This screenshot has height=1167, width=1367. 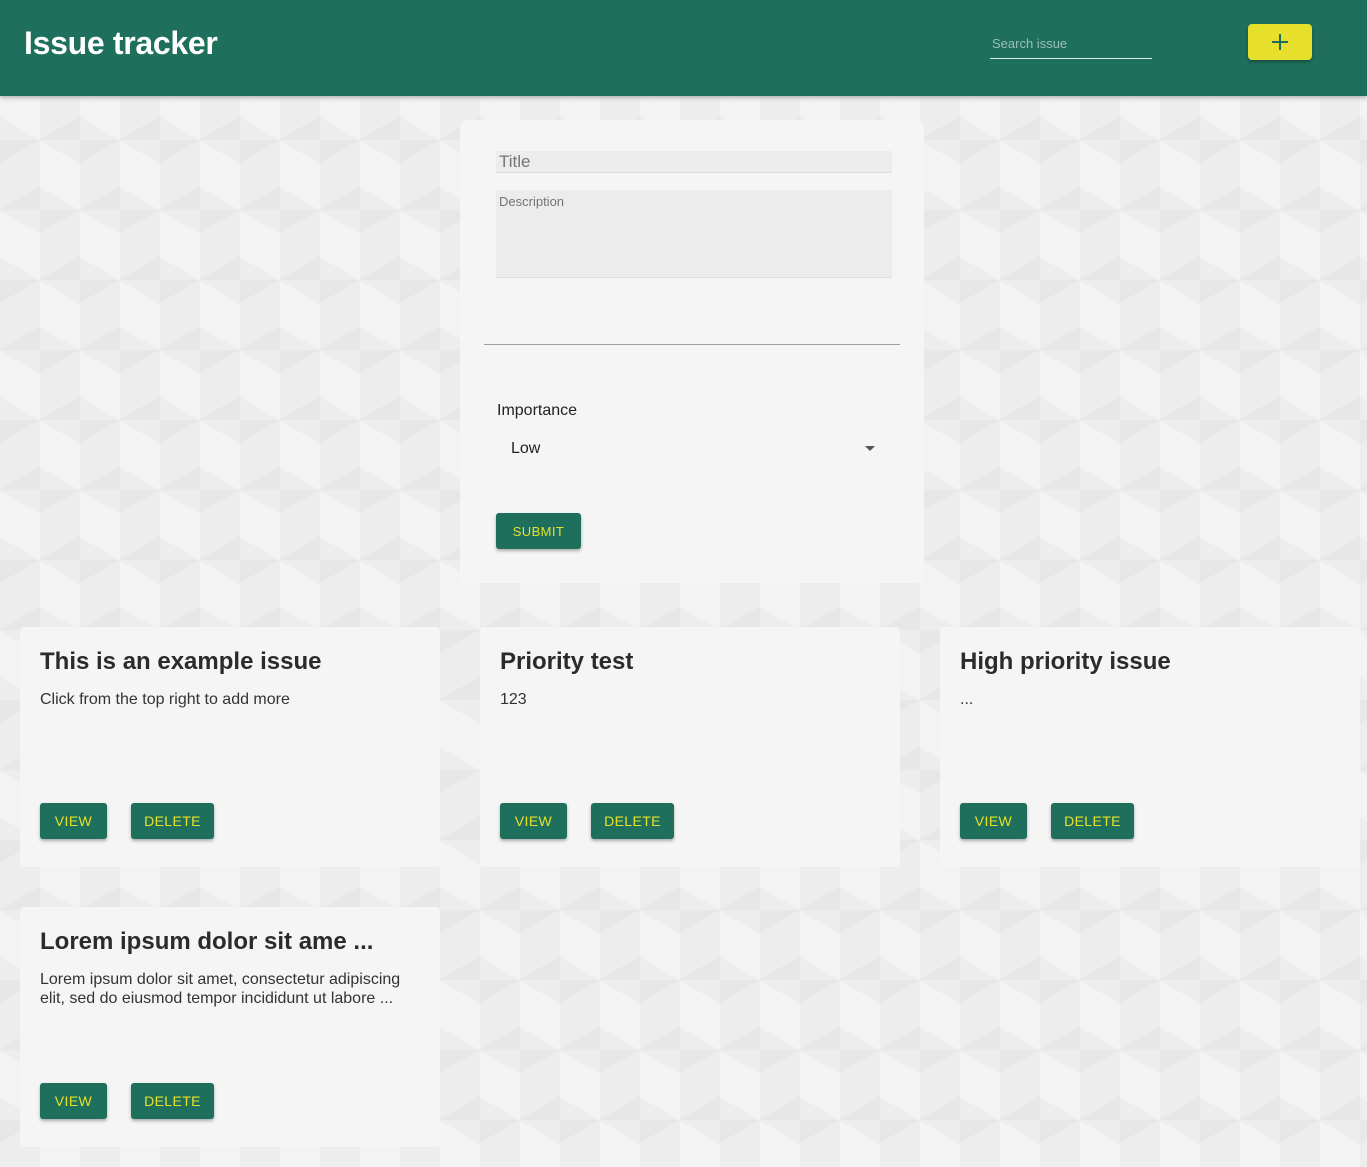 I want to click on search-input, so click(x=1072, y=43).